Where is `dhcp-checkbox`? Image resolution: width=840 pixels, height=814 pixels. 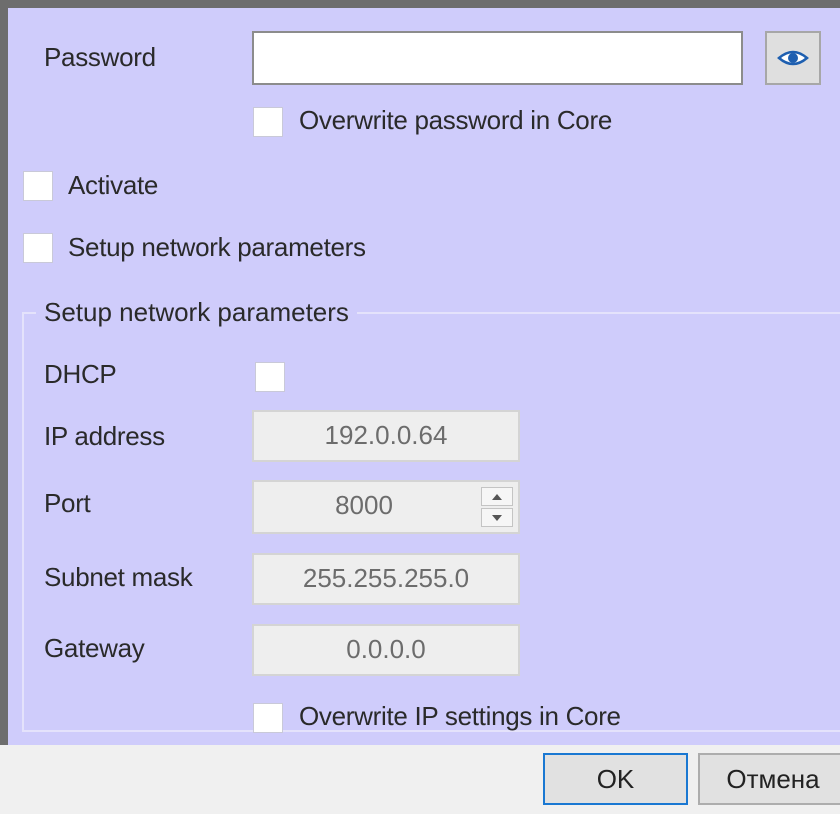
dhcp-checkbox is located at coordinates (270, 377).